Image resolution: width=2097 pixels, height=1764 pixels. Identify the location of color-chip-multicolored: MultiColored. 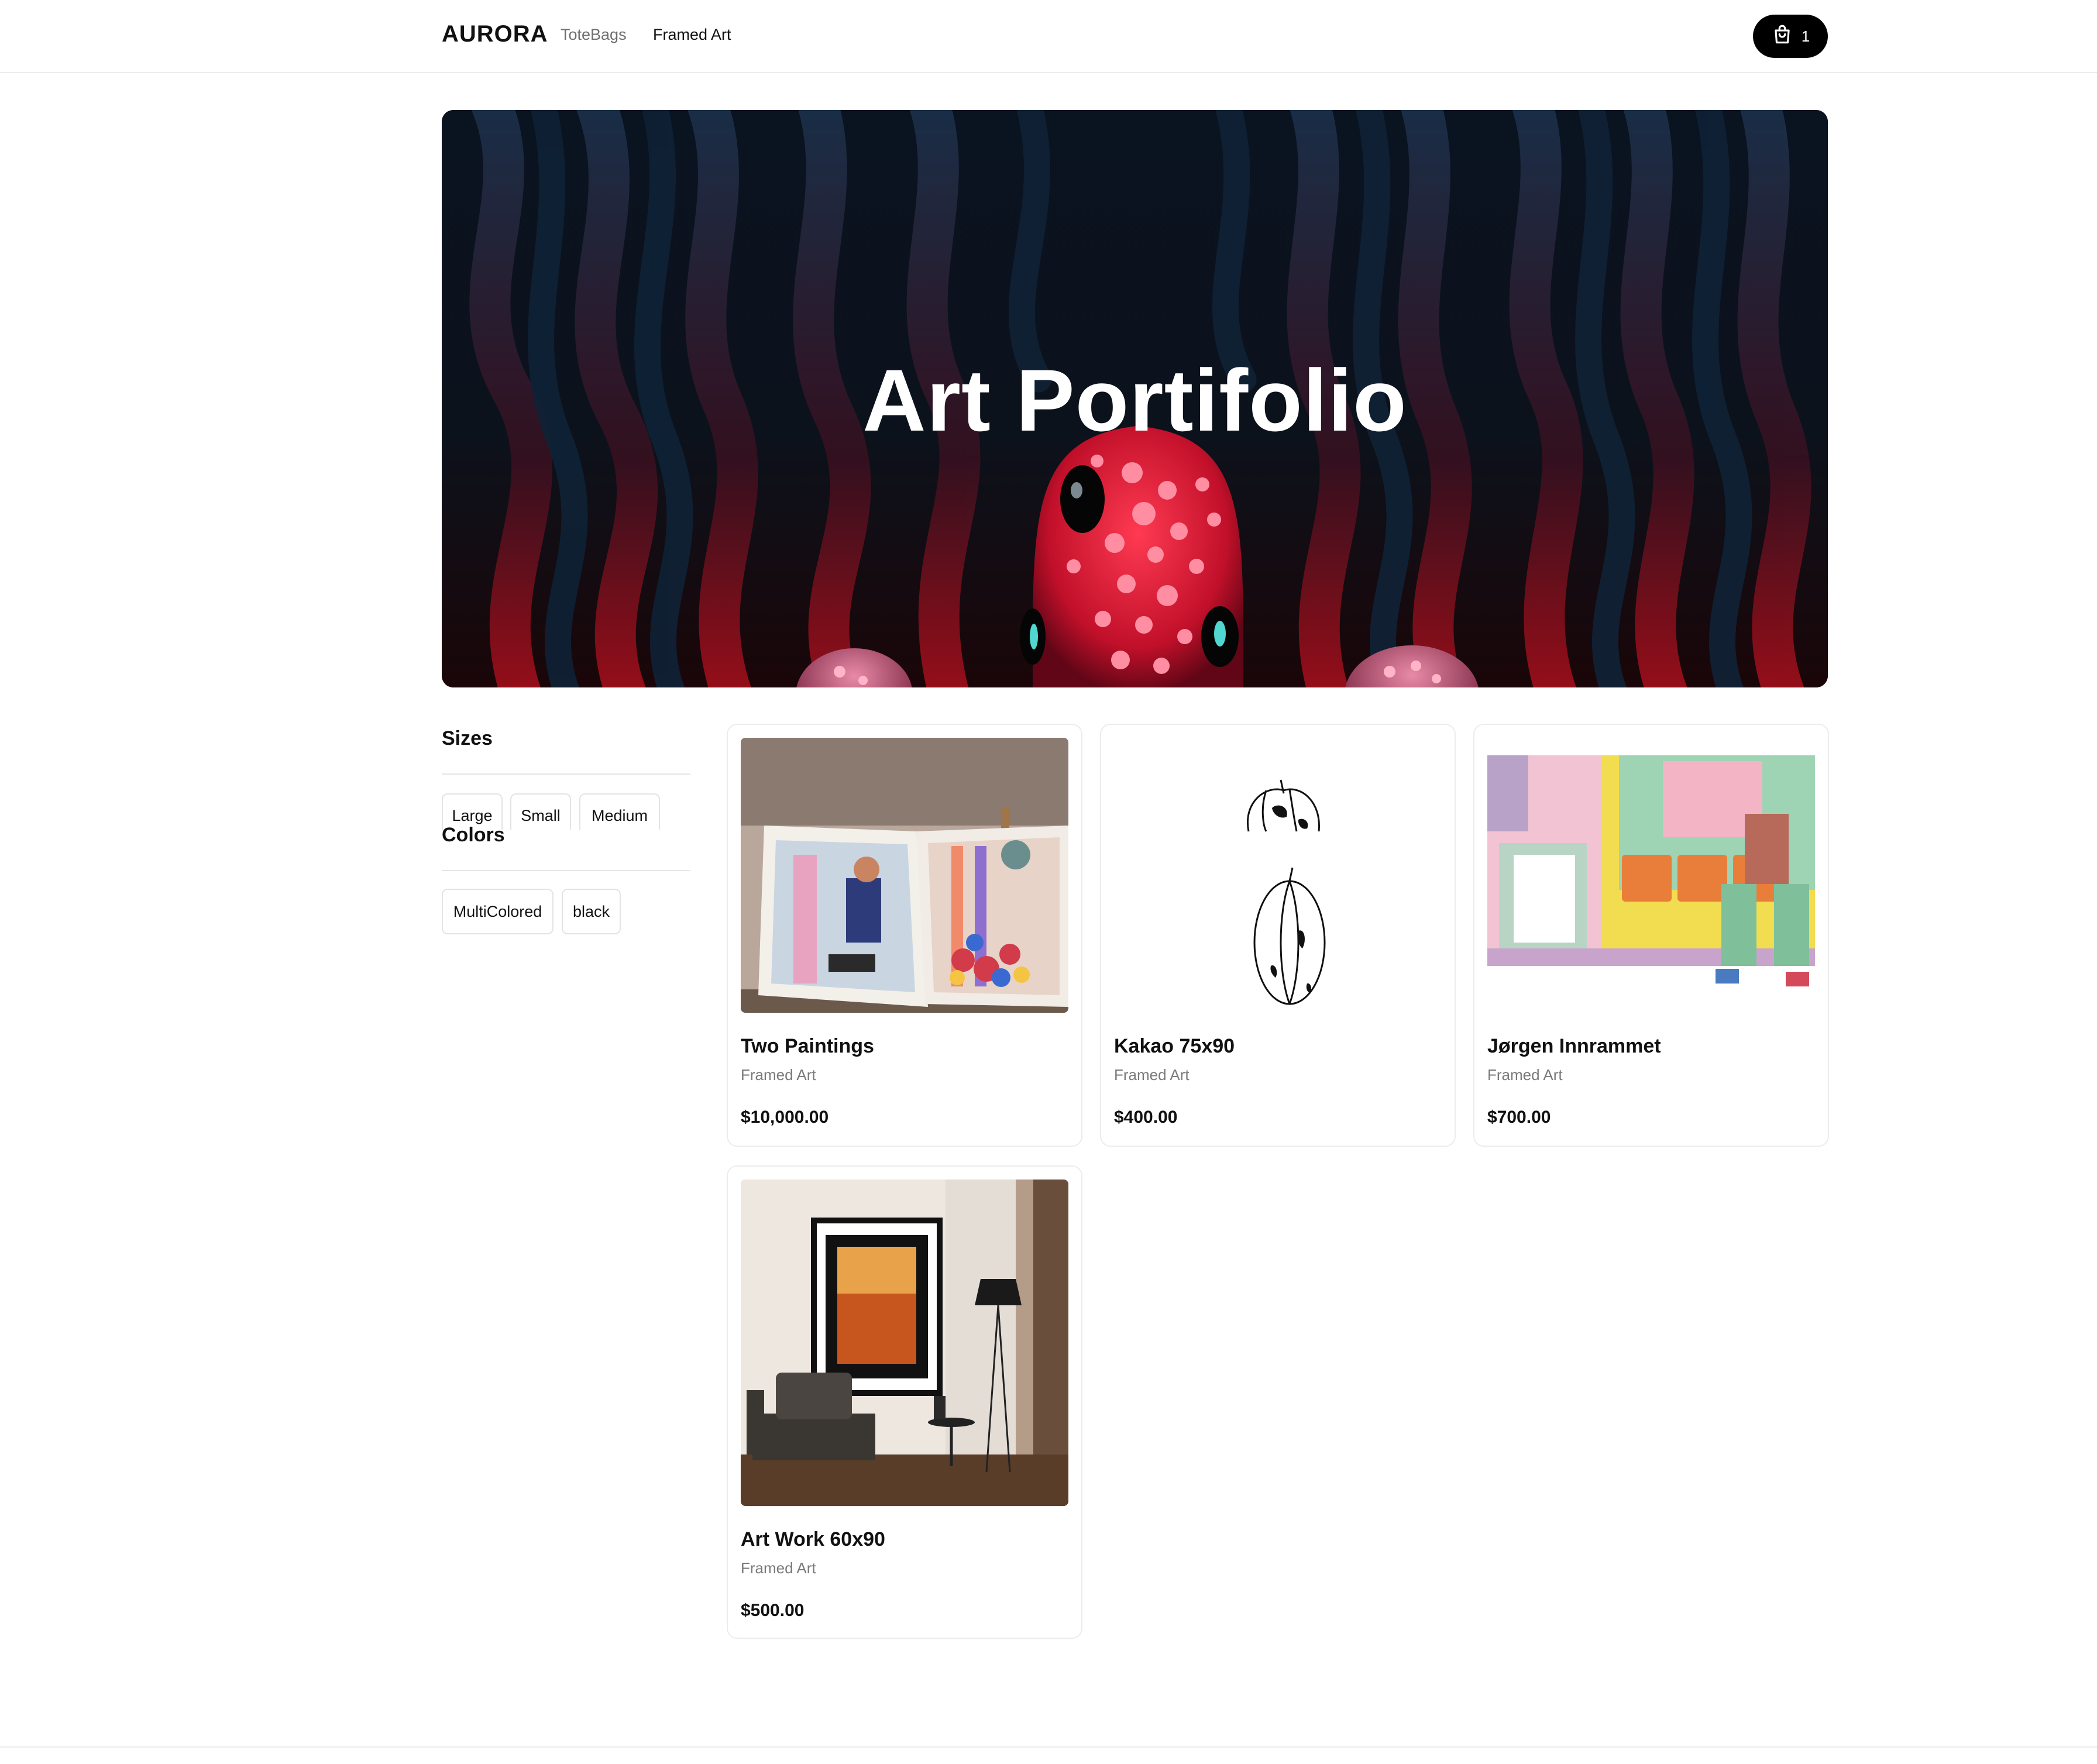
(498, 912).